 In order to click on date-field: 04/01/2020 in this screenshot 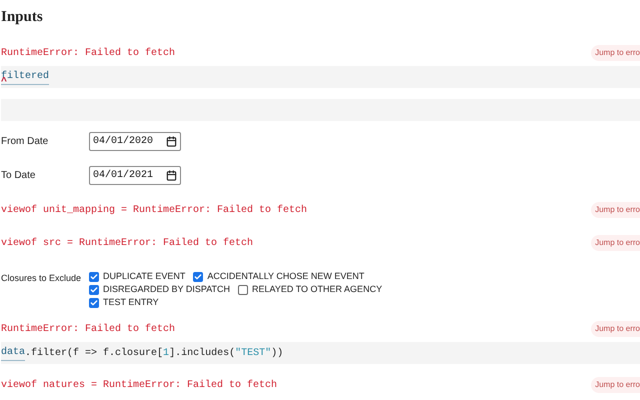, I will do `click(135, 141)`.